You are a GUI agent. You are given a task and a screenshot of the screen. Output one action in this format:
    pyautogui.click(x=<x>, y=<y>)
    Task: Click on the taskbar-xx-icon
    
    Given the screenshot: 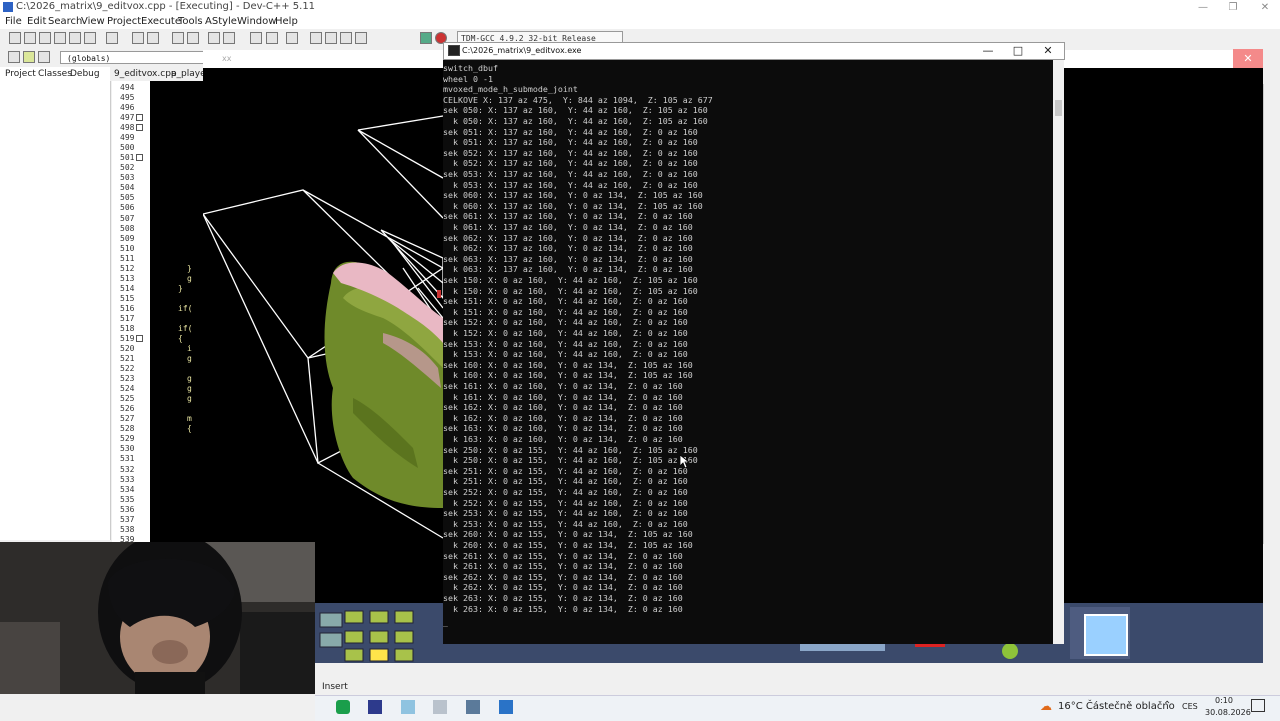 What is the action you would take?
    pyautogui.click(x=473, y=707)
    